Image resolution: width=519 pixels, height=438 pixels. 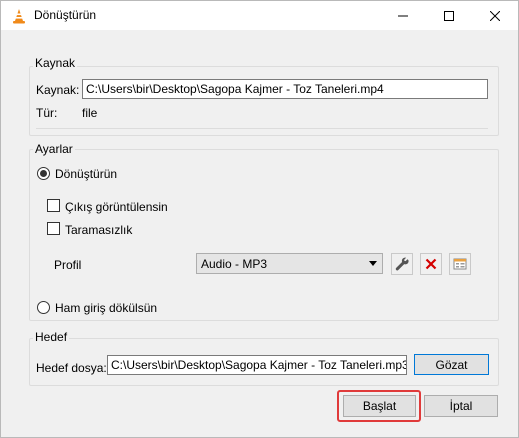 I want to click on source-group, so click(x=264, y=101).